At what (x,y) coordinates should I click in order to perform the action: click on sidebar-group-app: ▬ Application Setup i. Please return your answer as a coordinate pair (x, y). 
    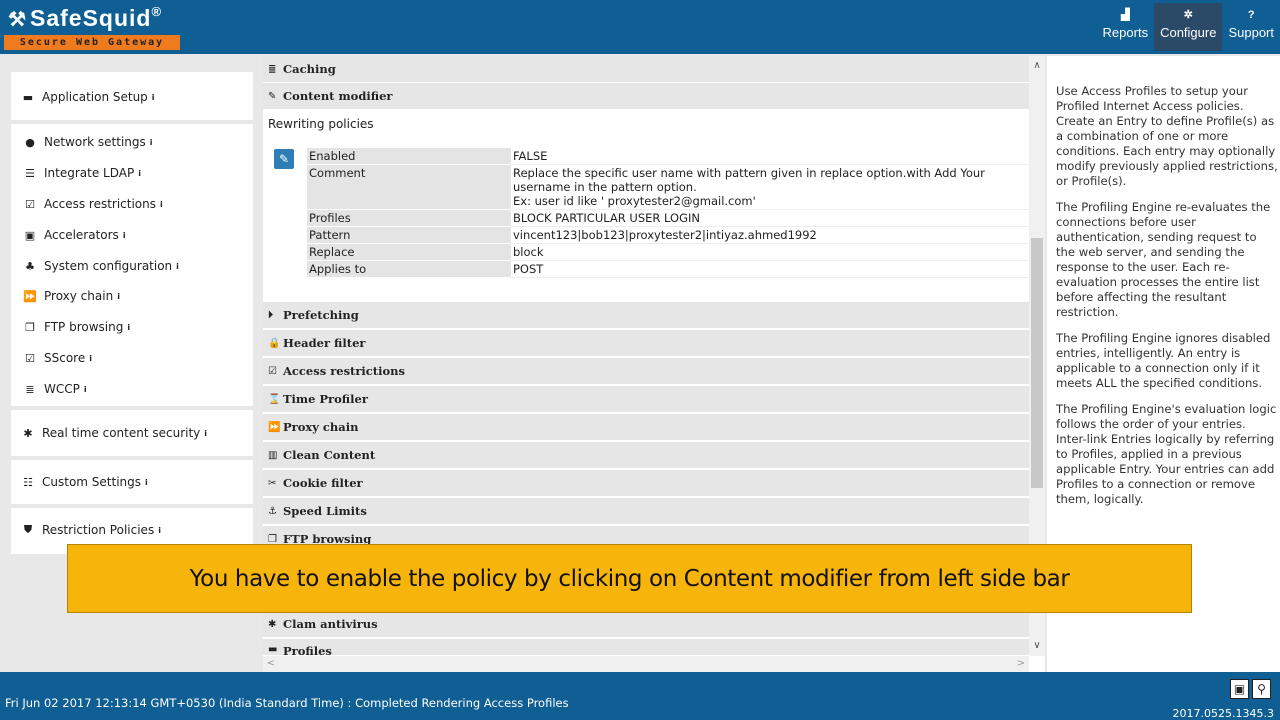
    Looking at the image, I should click on (132, 96).